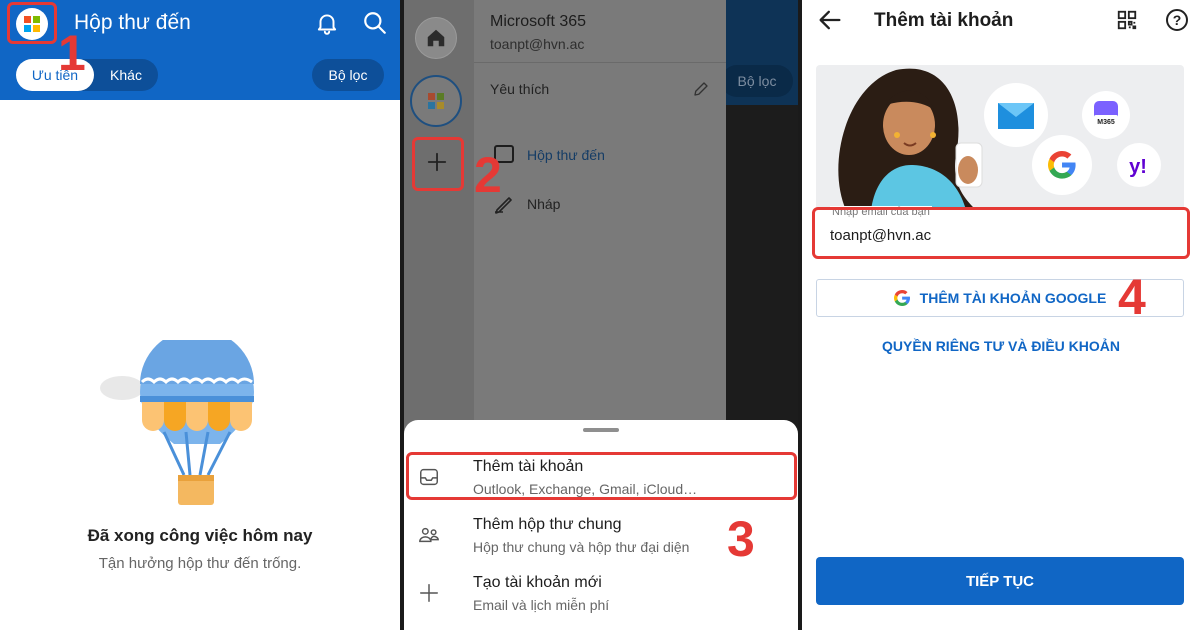  What do you see at coordinates (600, 62) in the screenshot?
I see `divider` at bounding box center [600, 62].